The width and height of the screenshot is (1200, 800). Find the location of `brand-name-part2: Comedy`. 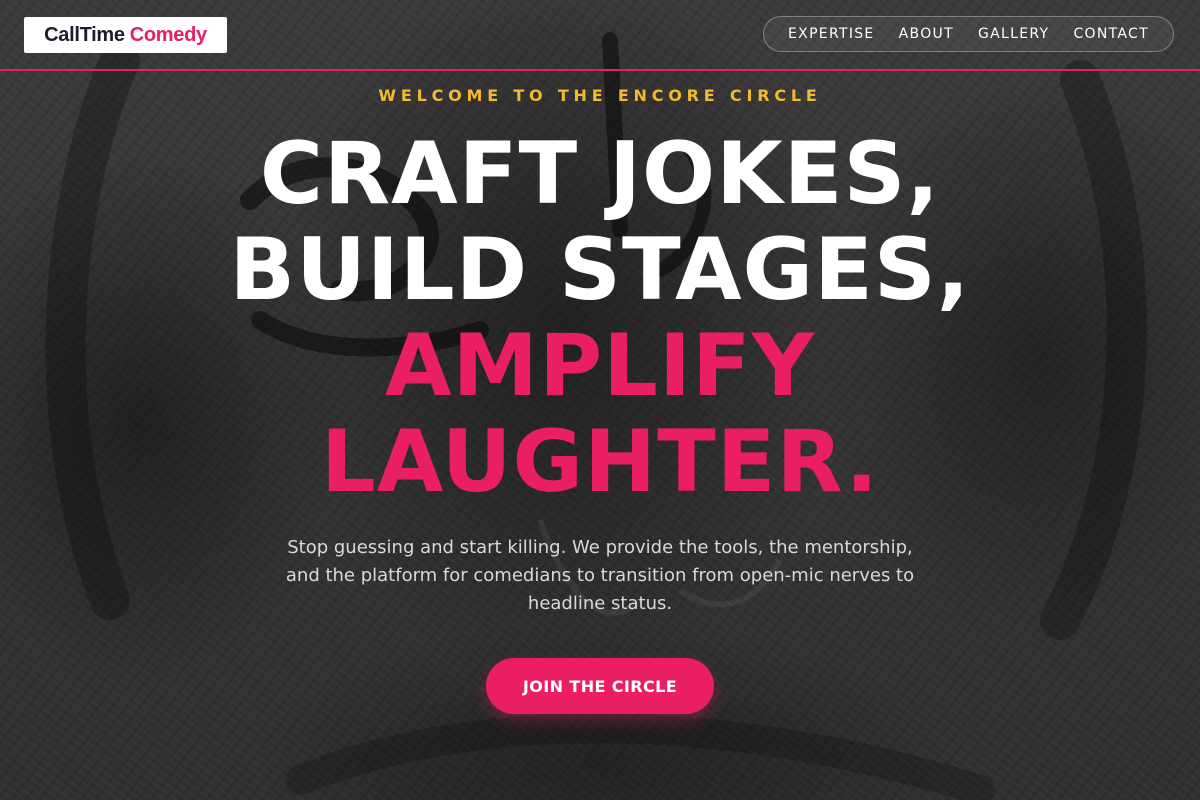

brand-name-part2: Comedy is located at coordinates (168, 34).